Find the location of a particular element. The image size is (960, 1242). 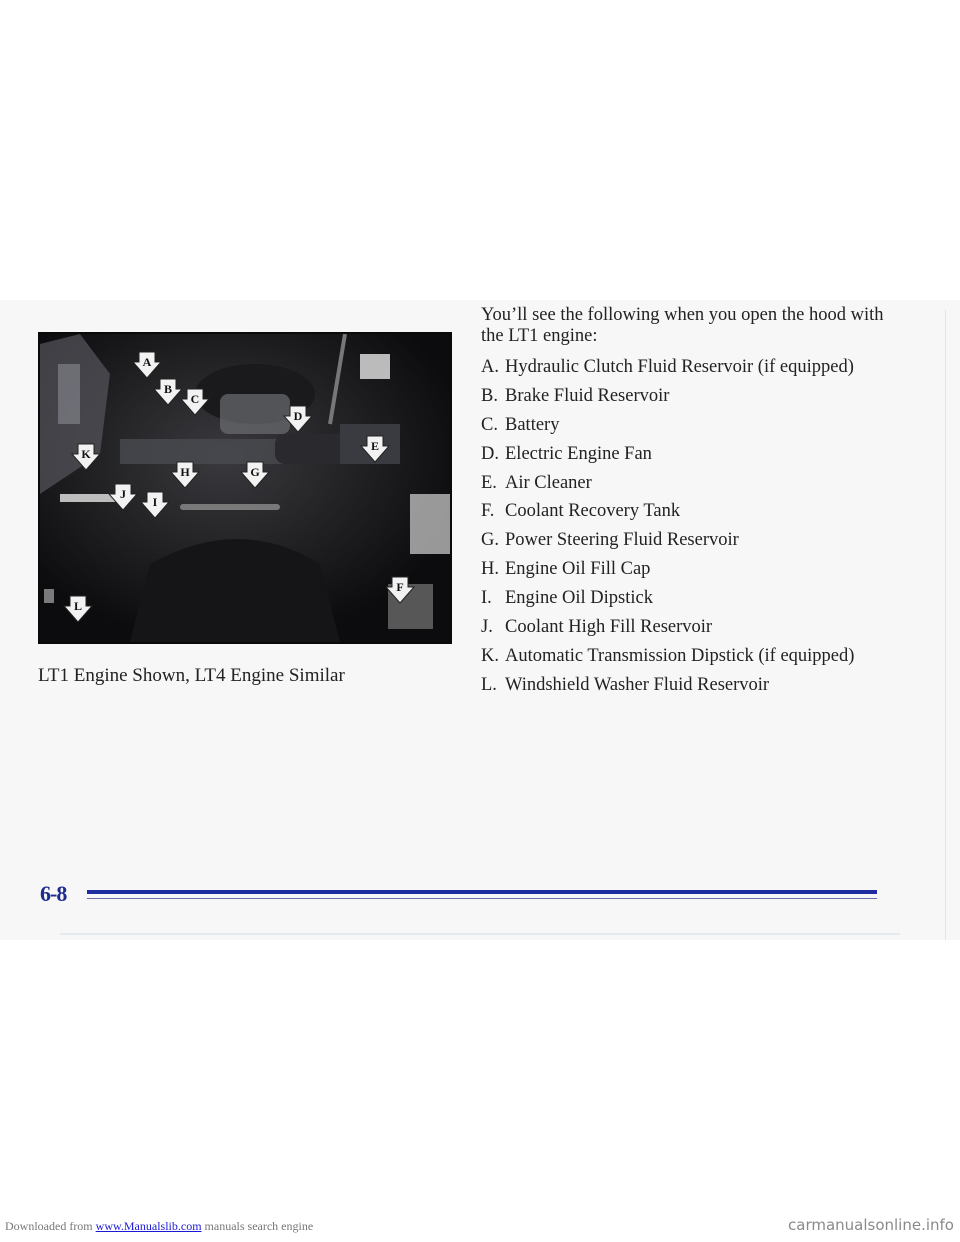

item-letter: B. is located at coordinates (489, 395).